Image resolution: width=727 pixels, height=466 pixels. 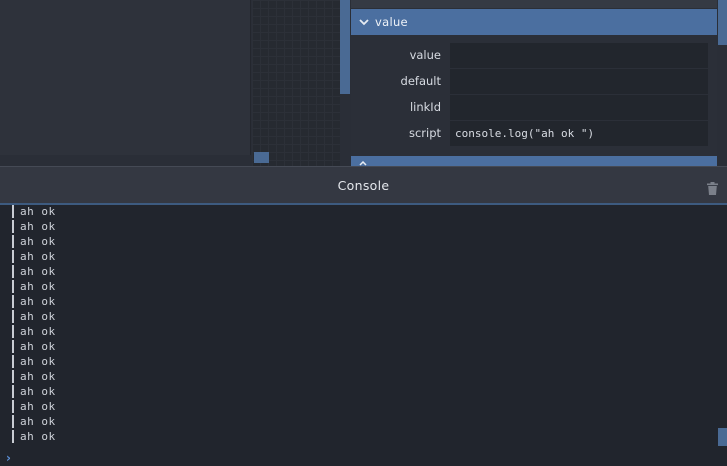 What do you see at coordinates (364, 22) in the screenshot?
I see `chevron-down-icon` at bounding box center [364, 22].